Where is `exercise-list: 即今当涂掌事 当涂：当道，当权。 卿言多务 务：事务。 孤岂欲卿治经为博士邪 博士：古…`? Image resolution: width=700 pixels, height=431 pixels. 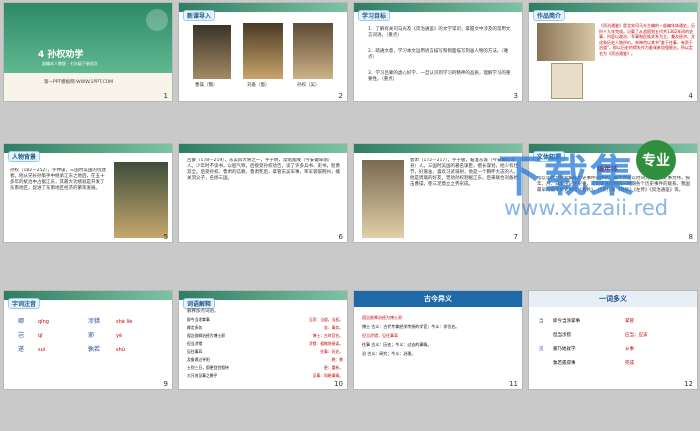 exercise-list: 即今当涂掌事 当涂：当道，当权。 卿言多务 务：事务。 孤岂欲卿治经为博士邪 博士：古… is located at coordinates (265, 348).